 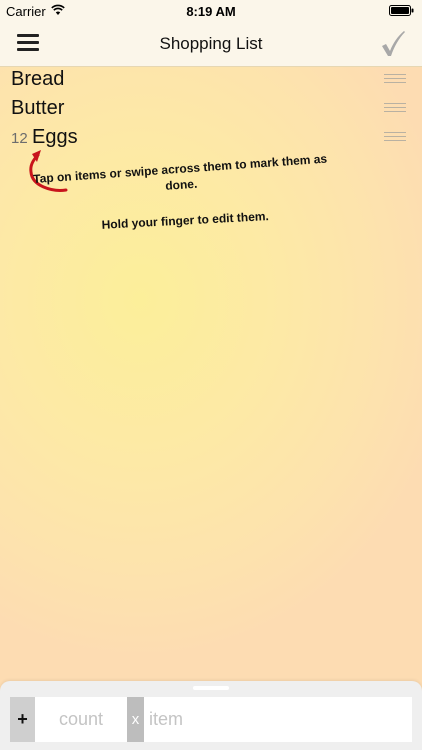 I want to click on status-time: 8:19 AM, so click(x=211, y=11).